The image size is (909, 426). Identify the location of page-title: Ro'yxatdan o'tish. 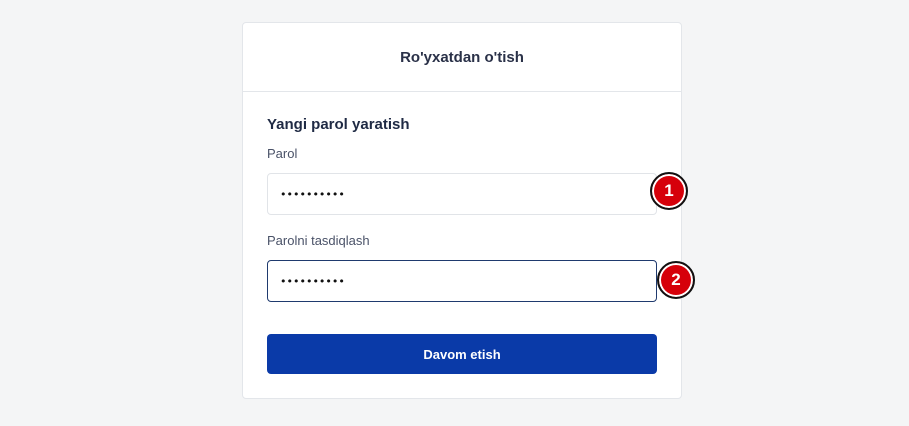
(462, 57).